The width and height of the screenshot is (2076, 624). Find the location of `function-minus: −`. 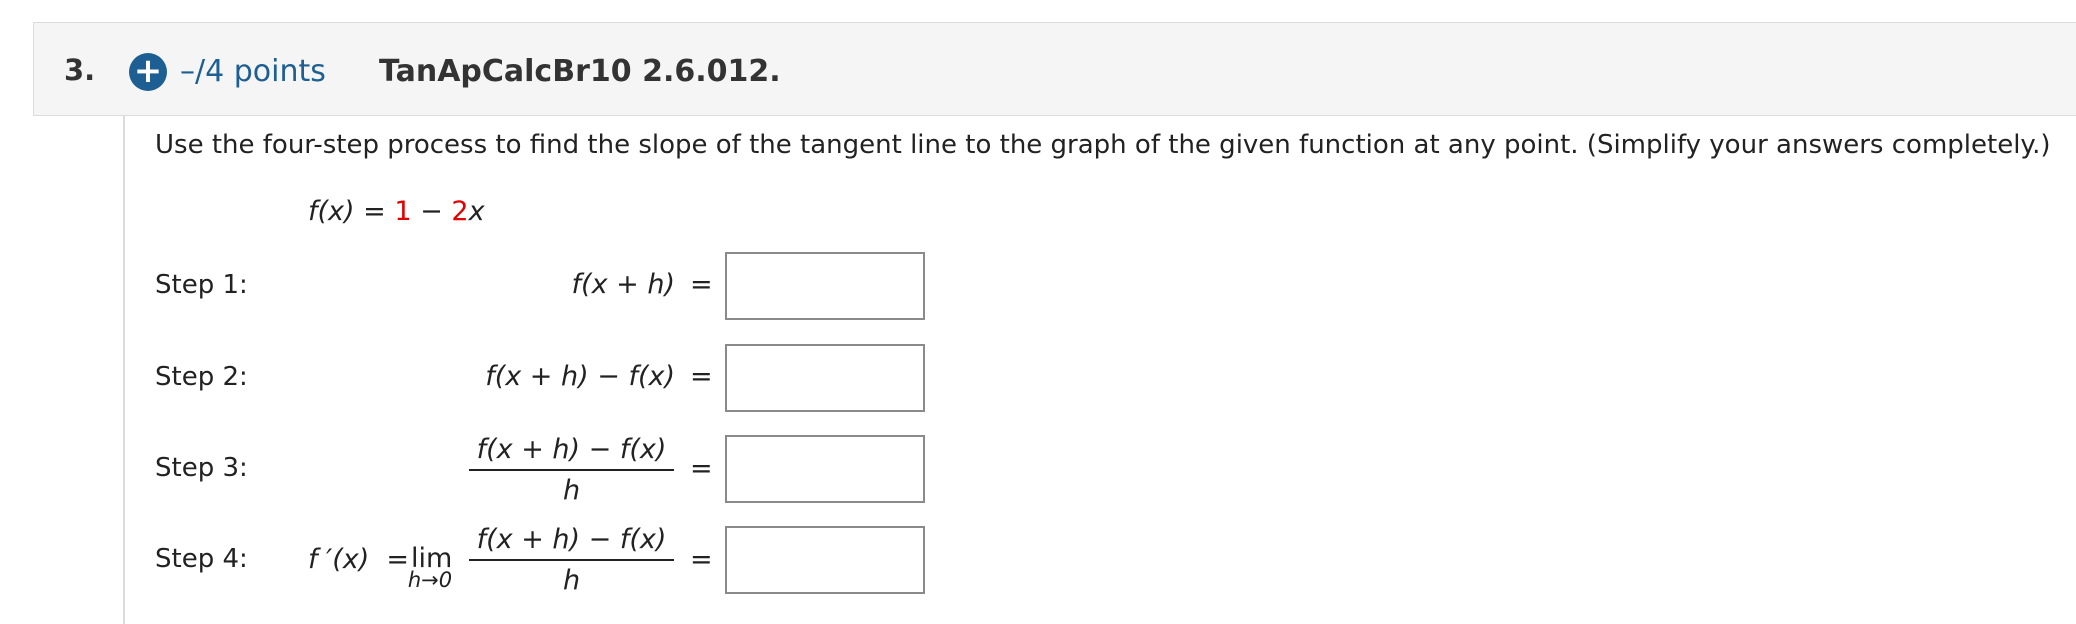

function-minus: − is located at coordinates (431, 211).